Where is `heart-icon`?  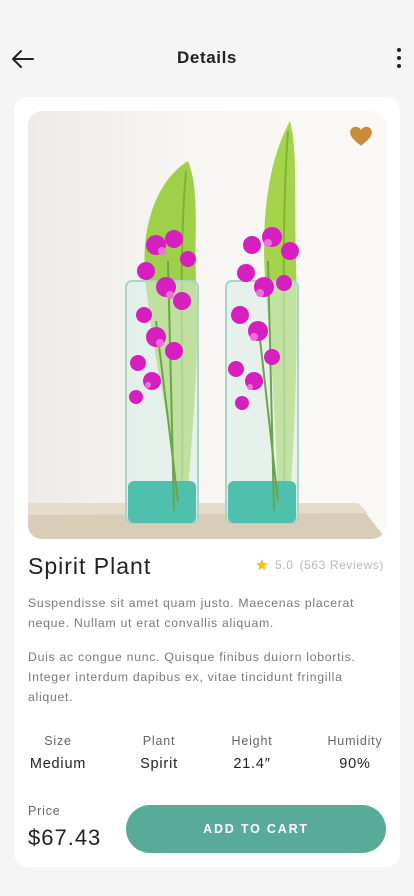
heart-icon is located at coordinates (361, 136).